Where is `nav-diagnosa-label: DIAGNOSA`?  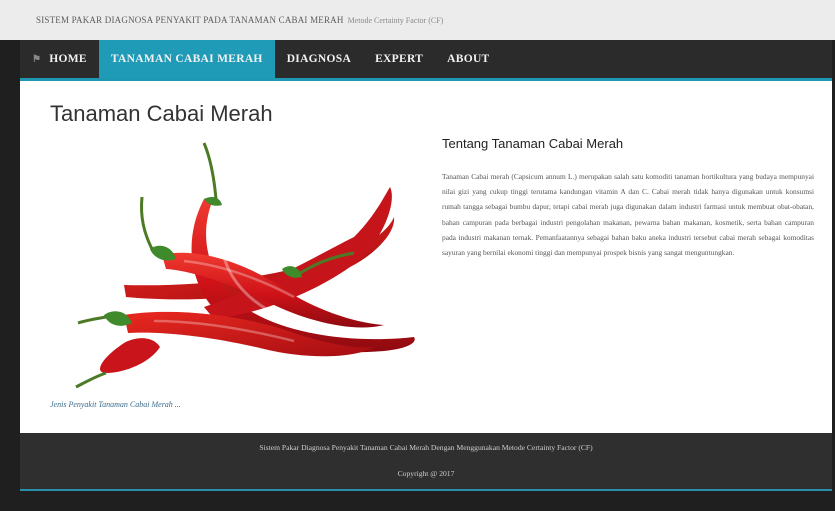 nav-diagnosa-label: DIAGNOSA is located at coordinates (319, 59).